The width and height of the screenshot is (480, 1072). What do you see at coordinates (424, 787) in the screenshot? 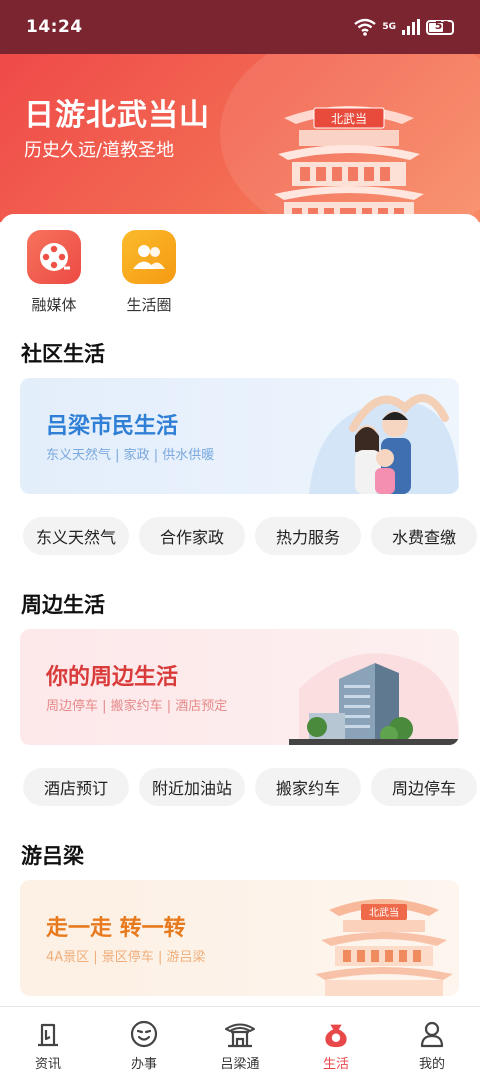
I see `chip-parking: 周边停车` at bounding box center [424, 787].